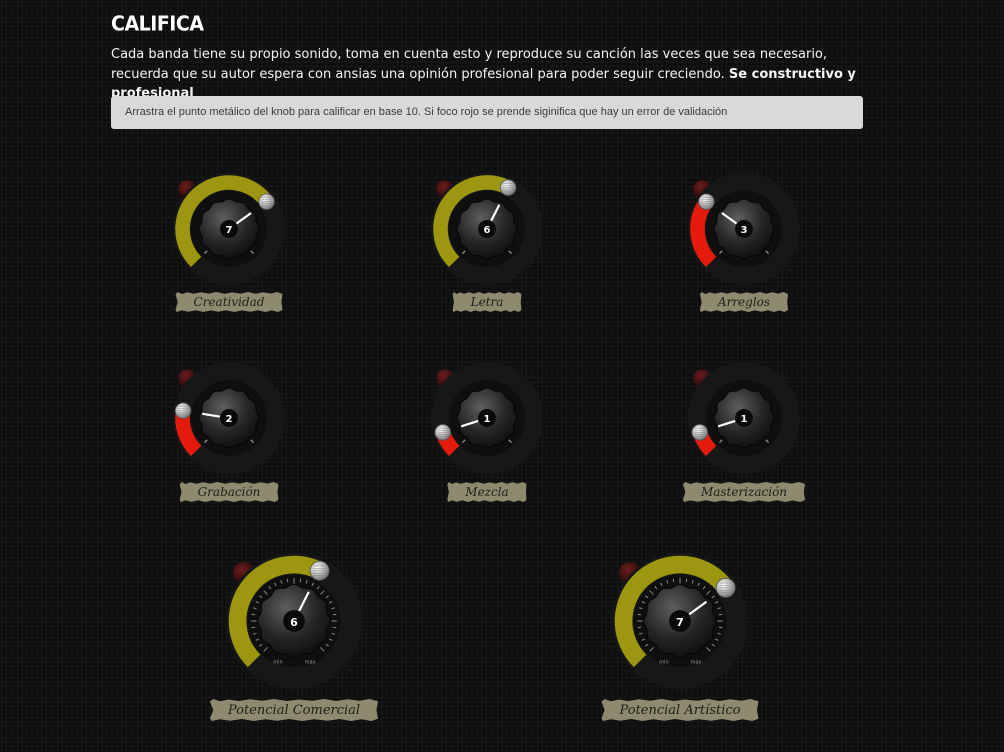 This screenshot has height=752, width=1004. I want to click on knob-label: Grabación, so click(229, 492).